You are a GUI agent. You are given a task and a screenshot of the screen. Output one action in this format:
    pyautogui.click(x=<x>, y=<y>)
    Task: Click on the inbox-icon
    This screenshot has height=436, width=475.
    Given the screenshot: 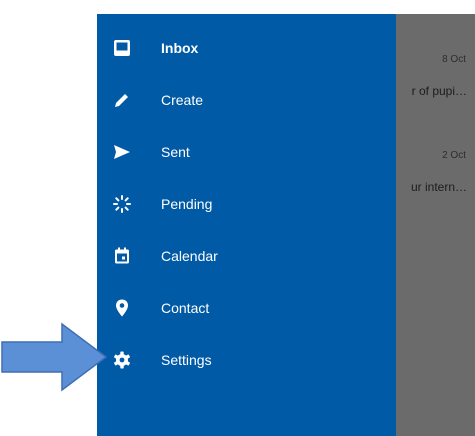 What is the action you would take?
    pyautogui.click(x=122, y=48)
    